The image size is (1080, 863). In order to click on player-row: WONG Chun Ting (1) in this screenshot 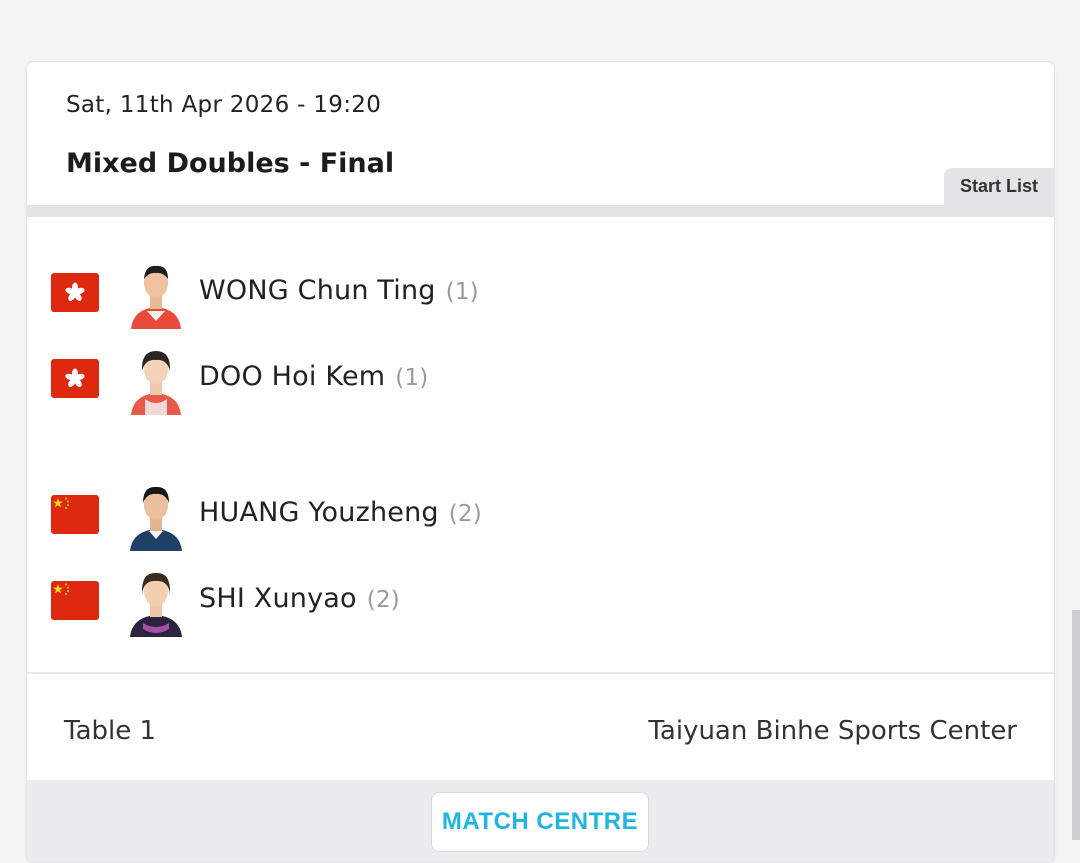, I will do `click(551, 292)`.